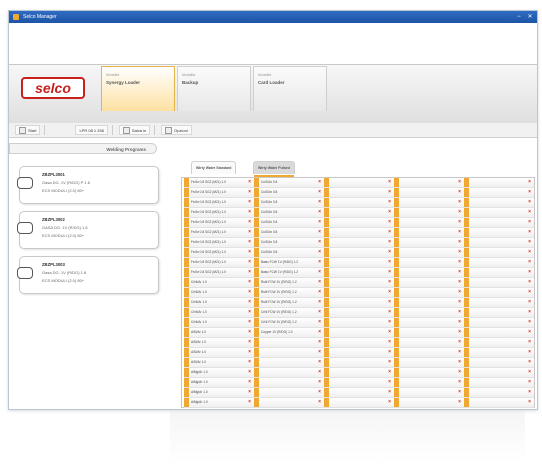  What do you see at coordinates (274, 169) in the screenshot?
I see `tab-pulsed: Wirty Water Pulsed` at bounding box center [274, 169].